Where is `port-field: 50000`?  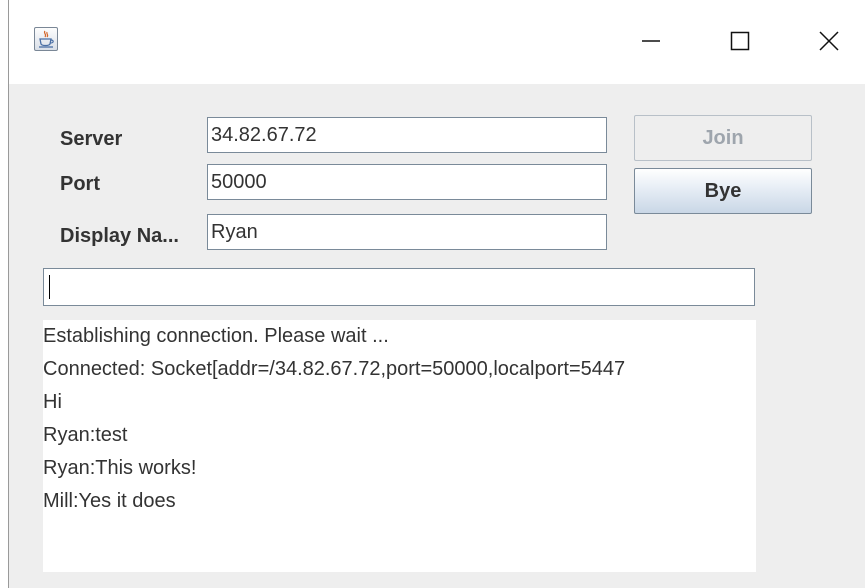 port-field: 50000 is located at coordinates (407, 182).